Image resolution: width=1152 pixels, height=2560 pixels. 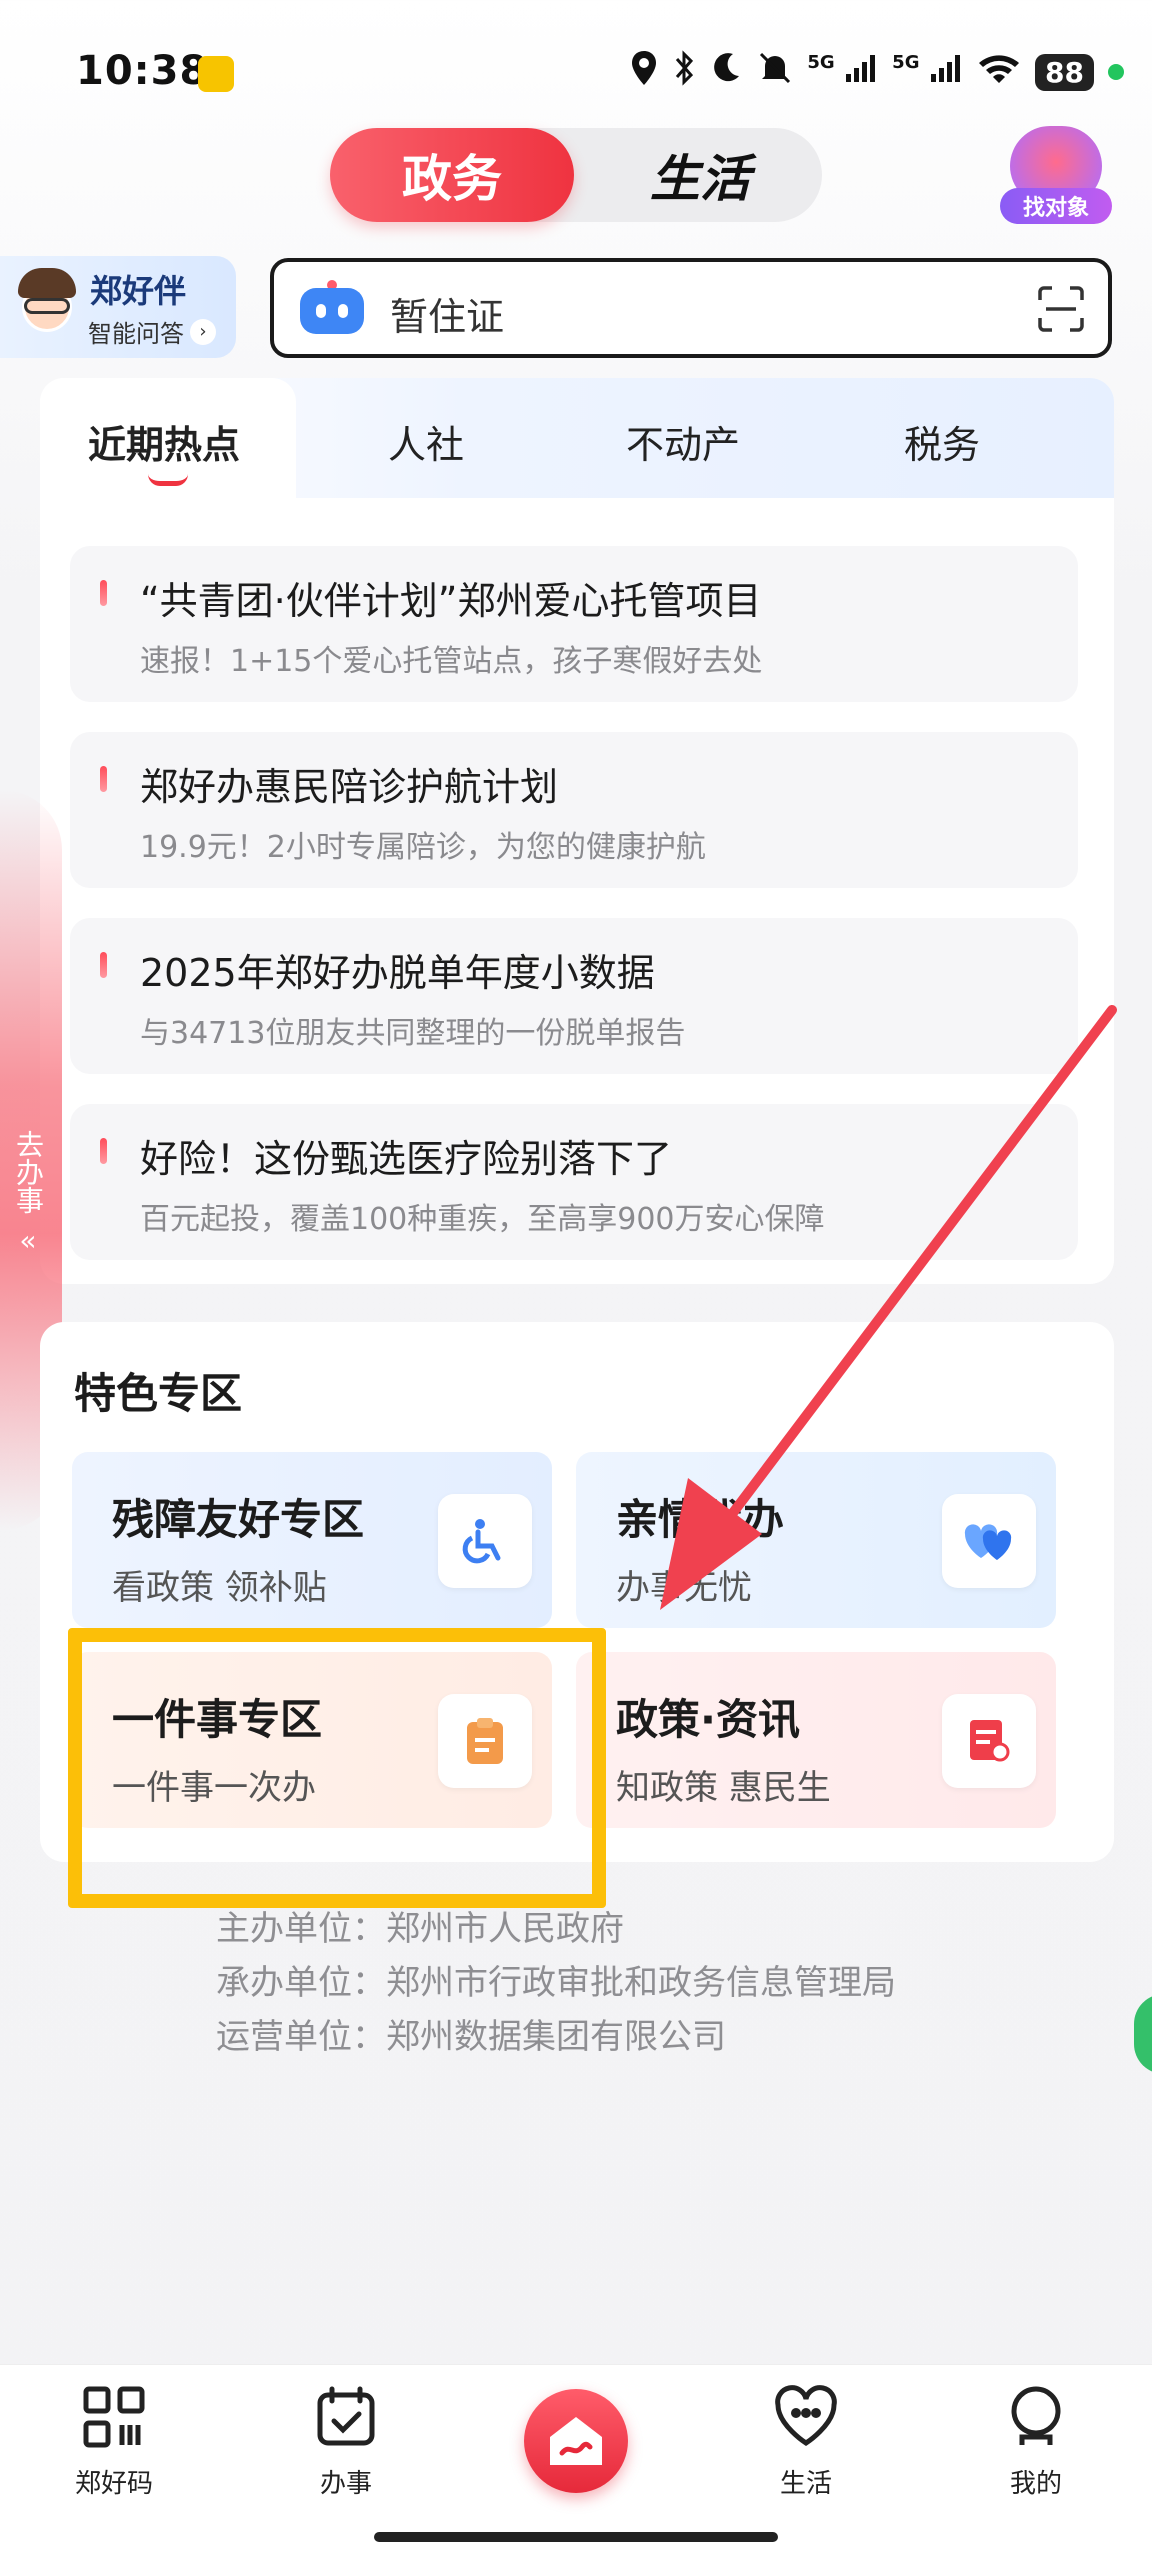 What do you see at coordinates (816, 1740) in the screenshot?
I see `tile-policy-news: 政策·资讯 知政策 惠民生` at bounding box center [816, 1740].